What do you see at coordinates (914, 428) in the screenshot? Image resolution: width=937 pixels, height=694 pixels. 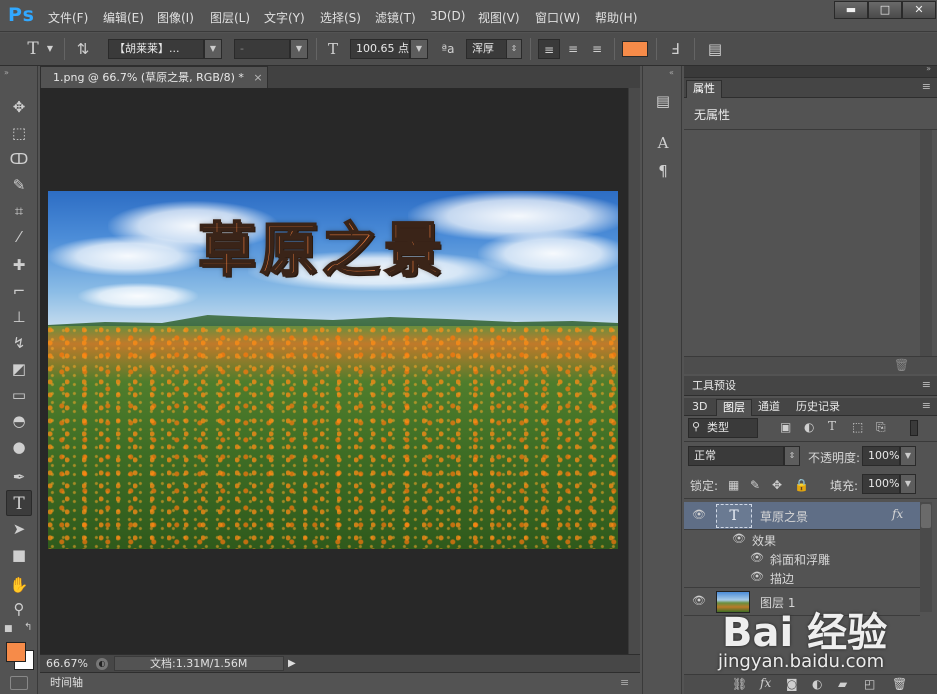 I see `filter-toggle` at bounding box center [914, 428].